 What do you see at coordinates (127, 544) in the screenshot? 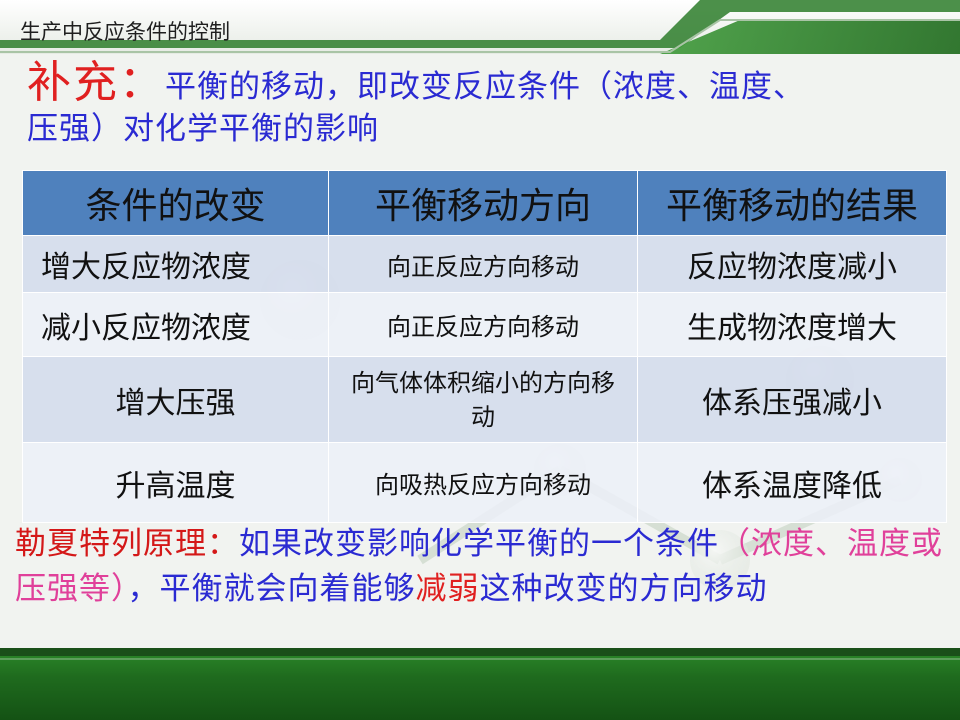
I see `principle-title: 勒夏特列原理：` at bounding box center [127, 544].